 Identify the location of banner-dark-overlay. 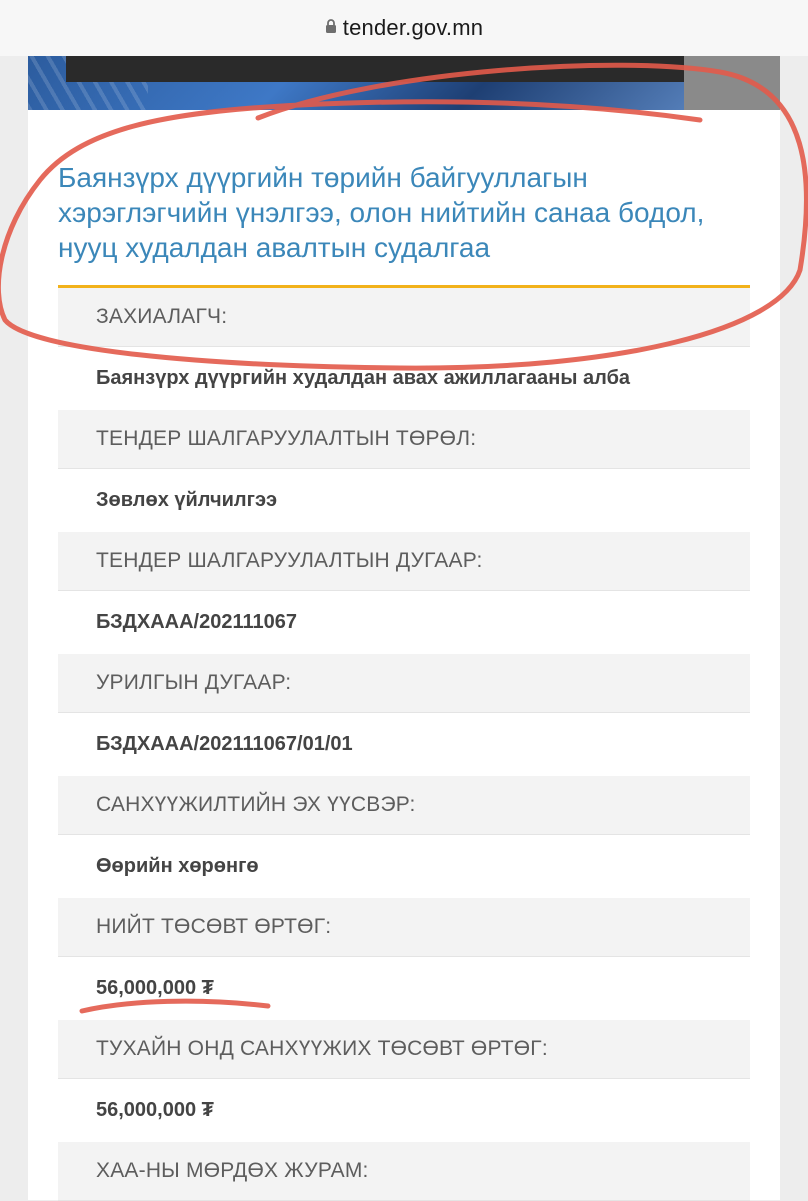
(418, 69).